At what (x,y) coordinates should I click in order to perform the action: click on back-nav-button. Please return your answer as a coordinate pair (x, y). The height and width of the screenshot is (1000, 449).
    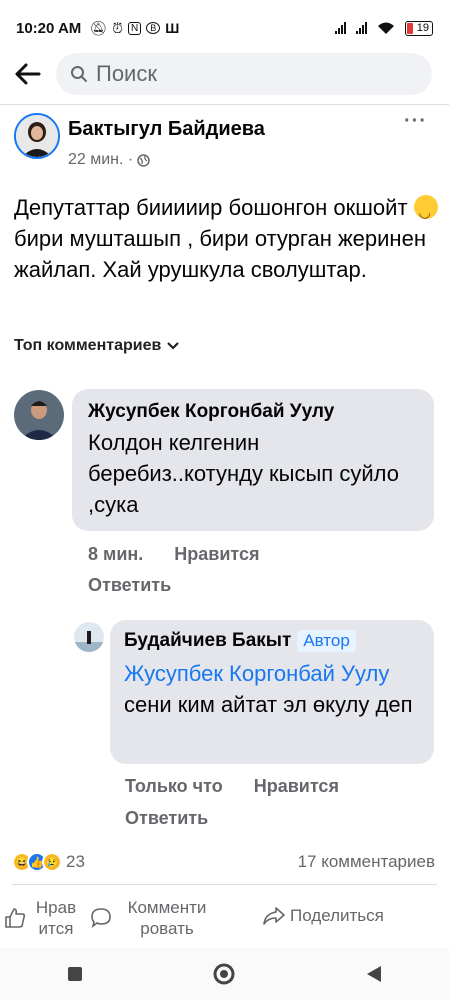
    Looking at the image, I should click on (374, 974).